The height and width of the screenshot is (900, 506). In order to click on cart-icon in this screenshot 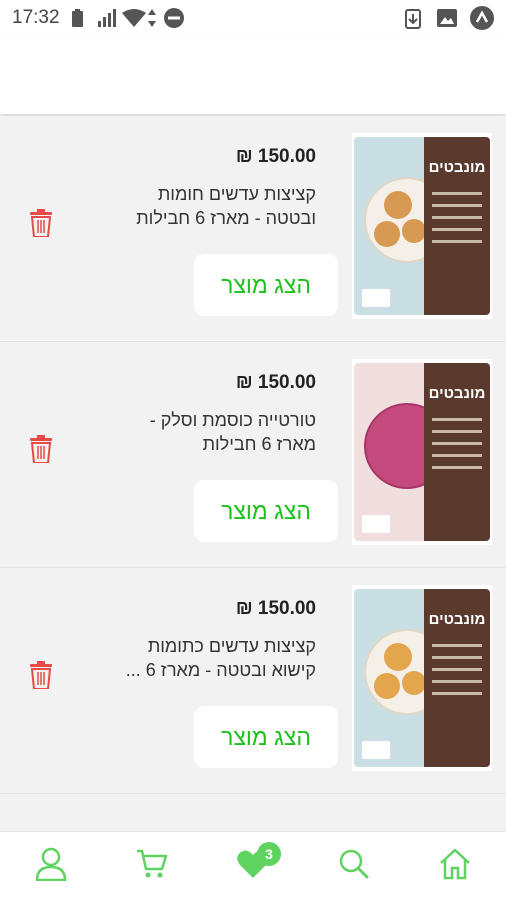, I will do `click(152, 866)`.